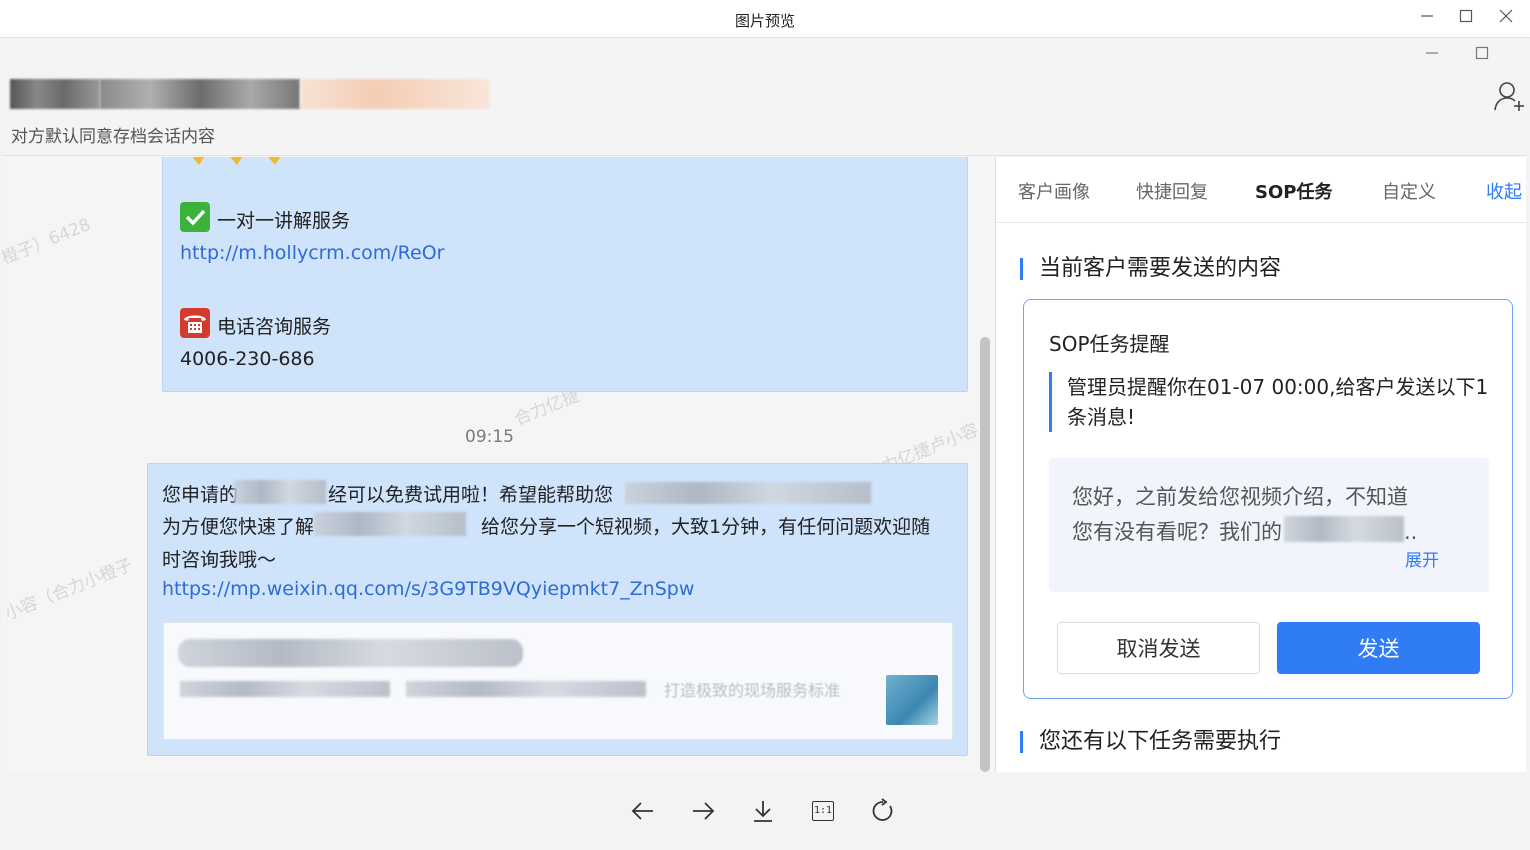 The width and height of the screenshot is (1530, 850). I want to click on minimize-icon, so click(1427, 16).